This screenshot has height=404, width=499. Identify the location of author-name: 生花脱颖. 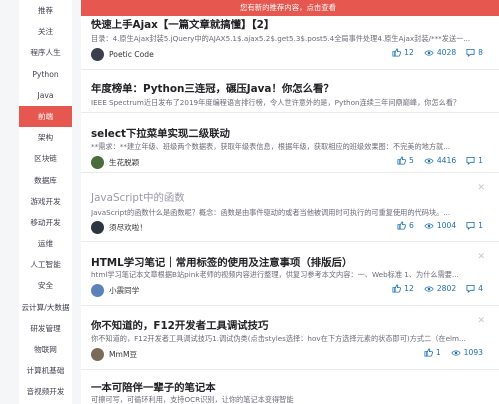
(124, 162).